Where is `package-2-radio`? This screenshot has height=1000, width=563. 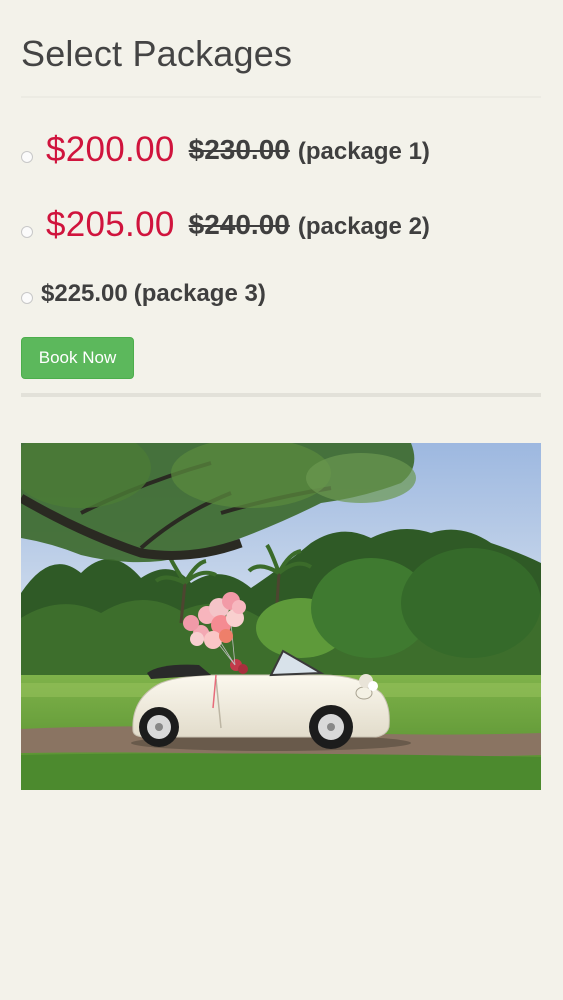 package-2-radio is located at coordinates (27, 232).